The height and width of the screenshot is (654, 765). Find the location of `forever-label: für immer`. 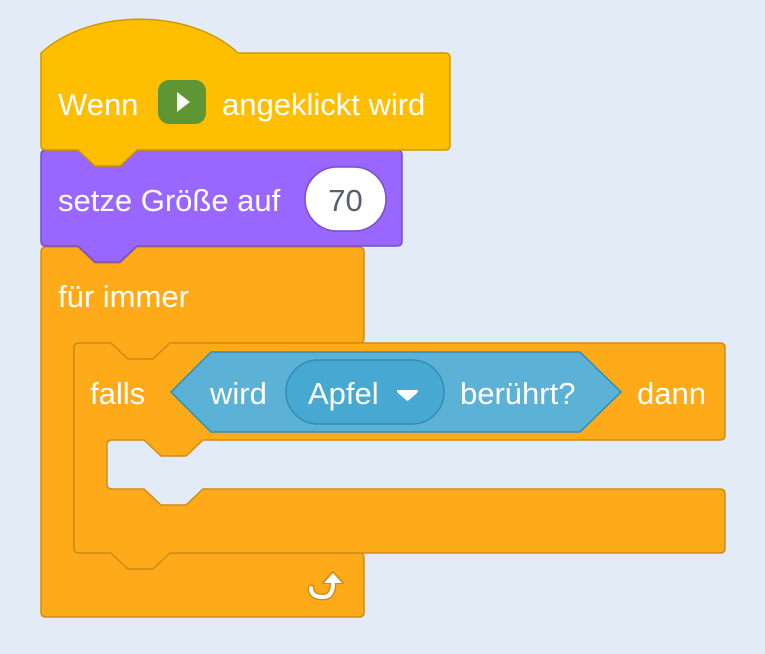

forever-label: für immer is located at coordinates (123, 296).